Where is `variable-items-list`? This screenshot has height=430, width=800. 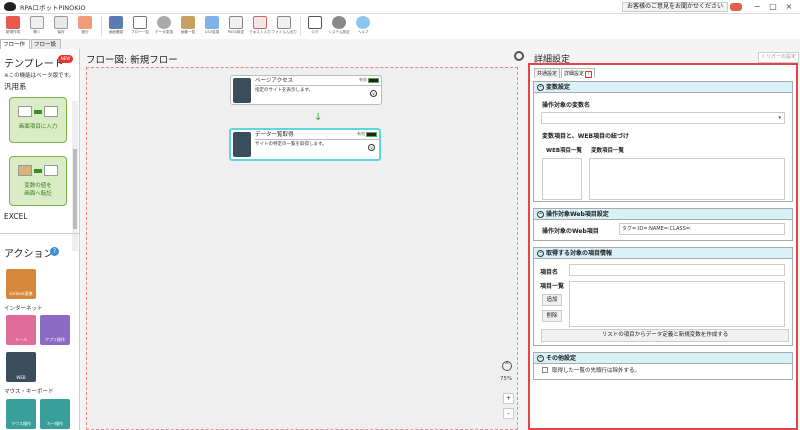 variable-items-list is located at coordinates (687, 179).